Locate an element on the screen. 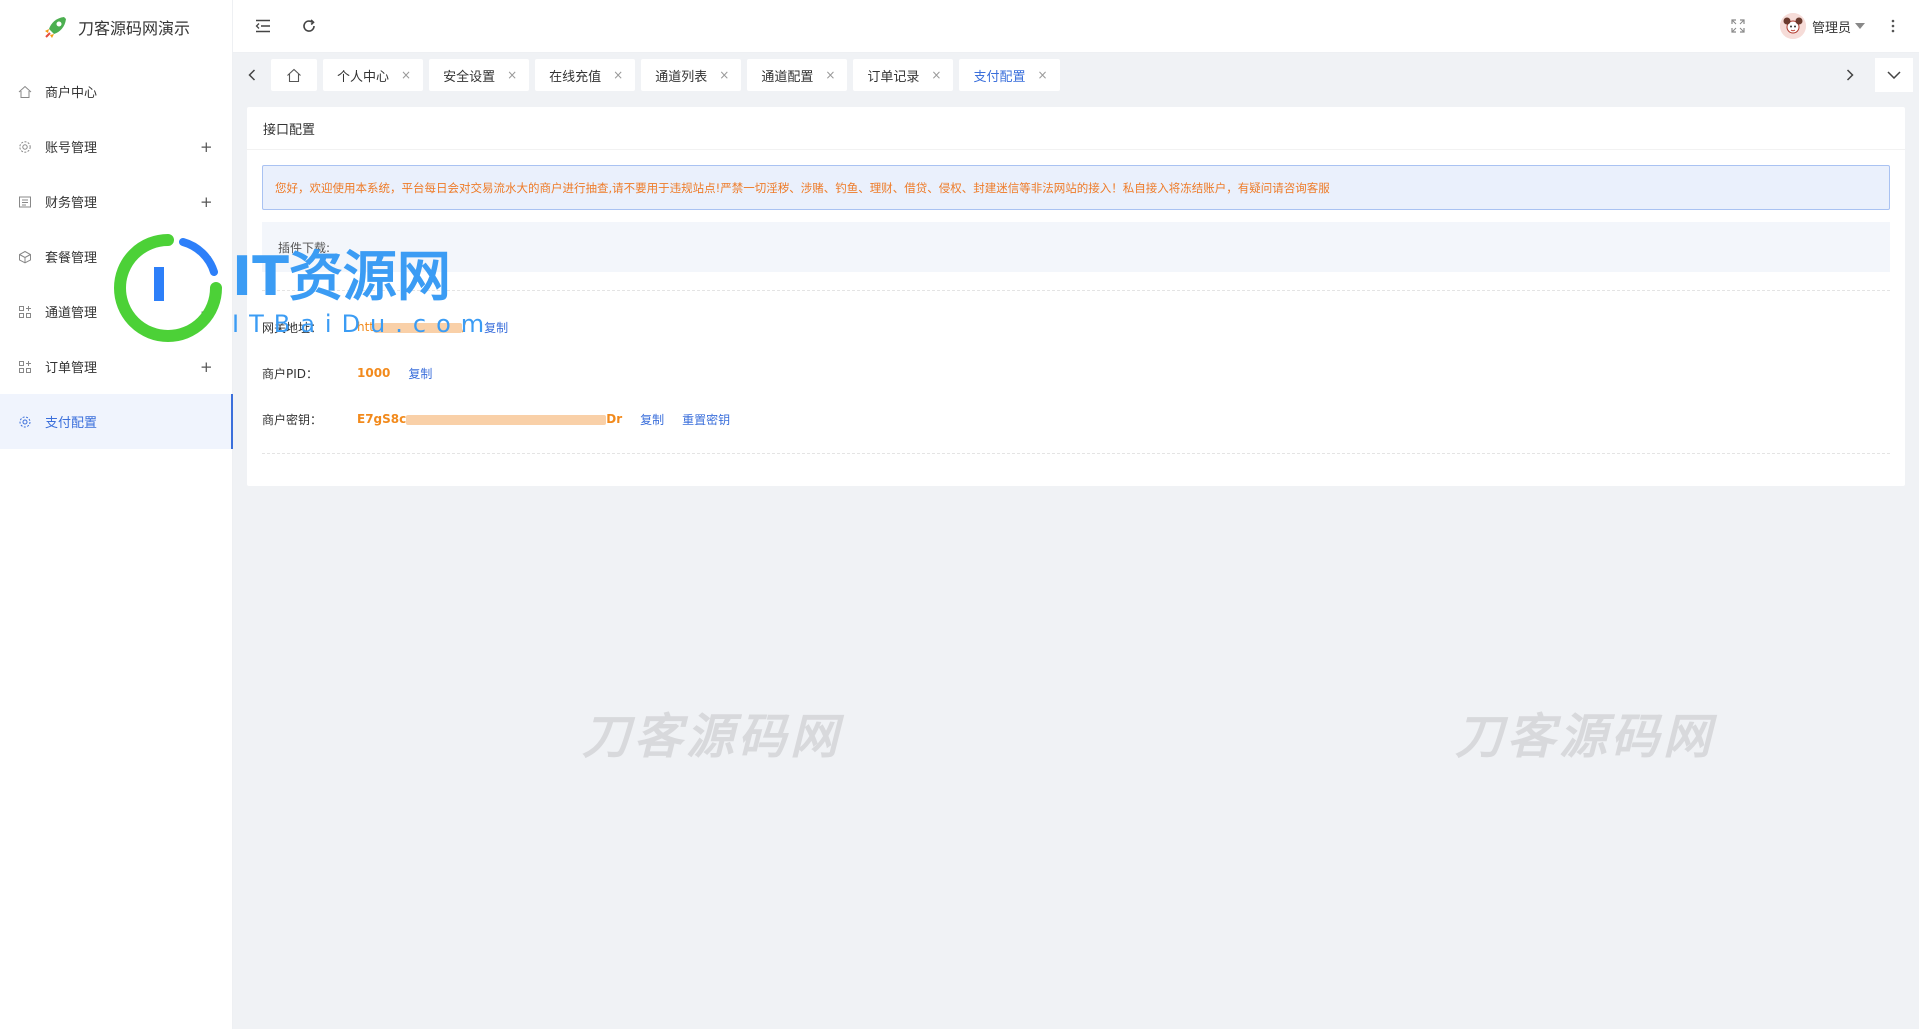 The height and width of the screenshot is (1029, 1919). it-logo-subtext: ITBaiDu.com is located at coordinates (363, 324).